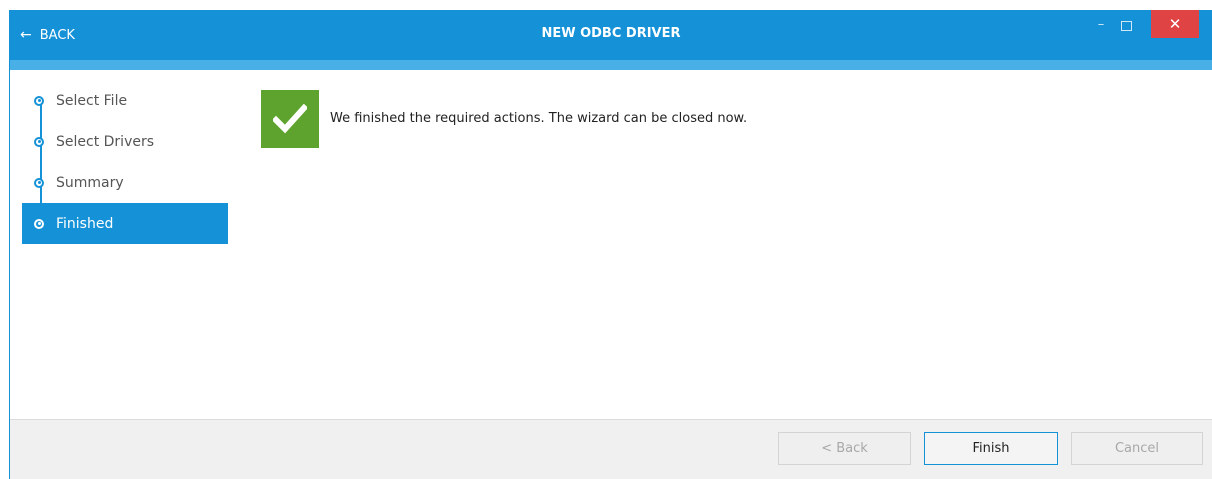 The width and height of the screenshot is (1212, 479). I want to click on minimize-icon: –, so click(1101, 24).